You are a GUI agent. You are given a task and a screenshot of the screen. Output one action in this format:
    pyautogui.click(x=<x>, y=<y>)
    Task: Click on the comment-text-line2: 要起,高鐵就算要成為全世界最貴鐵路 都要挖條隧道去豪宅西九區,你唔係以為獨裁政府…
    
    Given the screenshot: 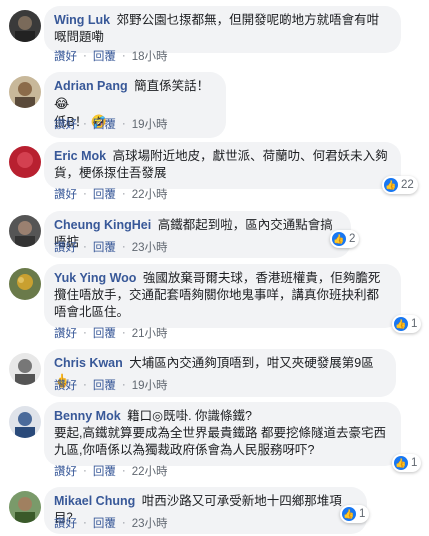 What is the action you would take?
    pyautogui.click(x=220, y=441)
    